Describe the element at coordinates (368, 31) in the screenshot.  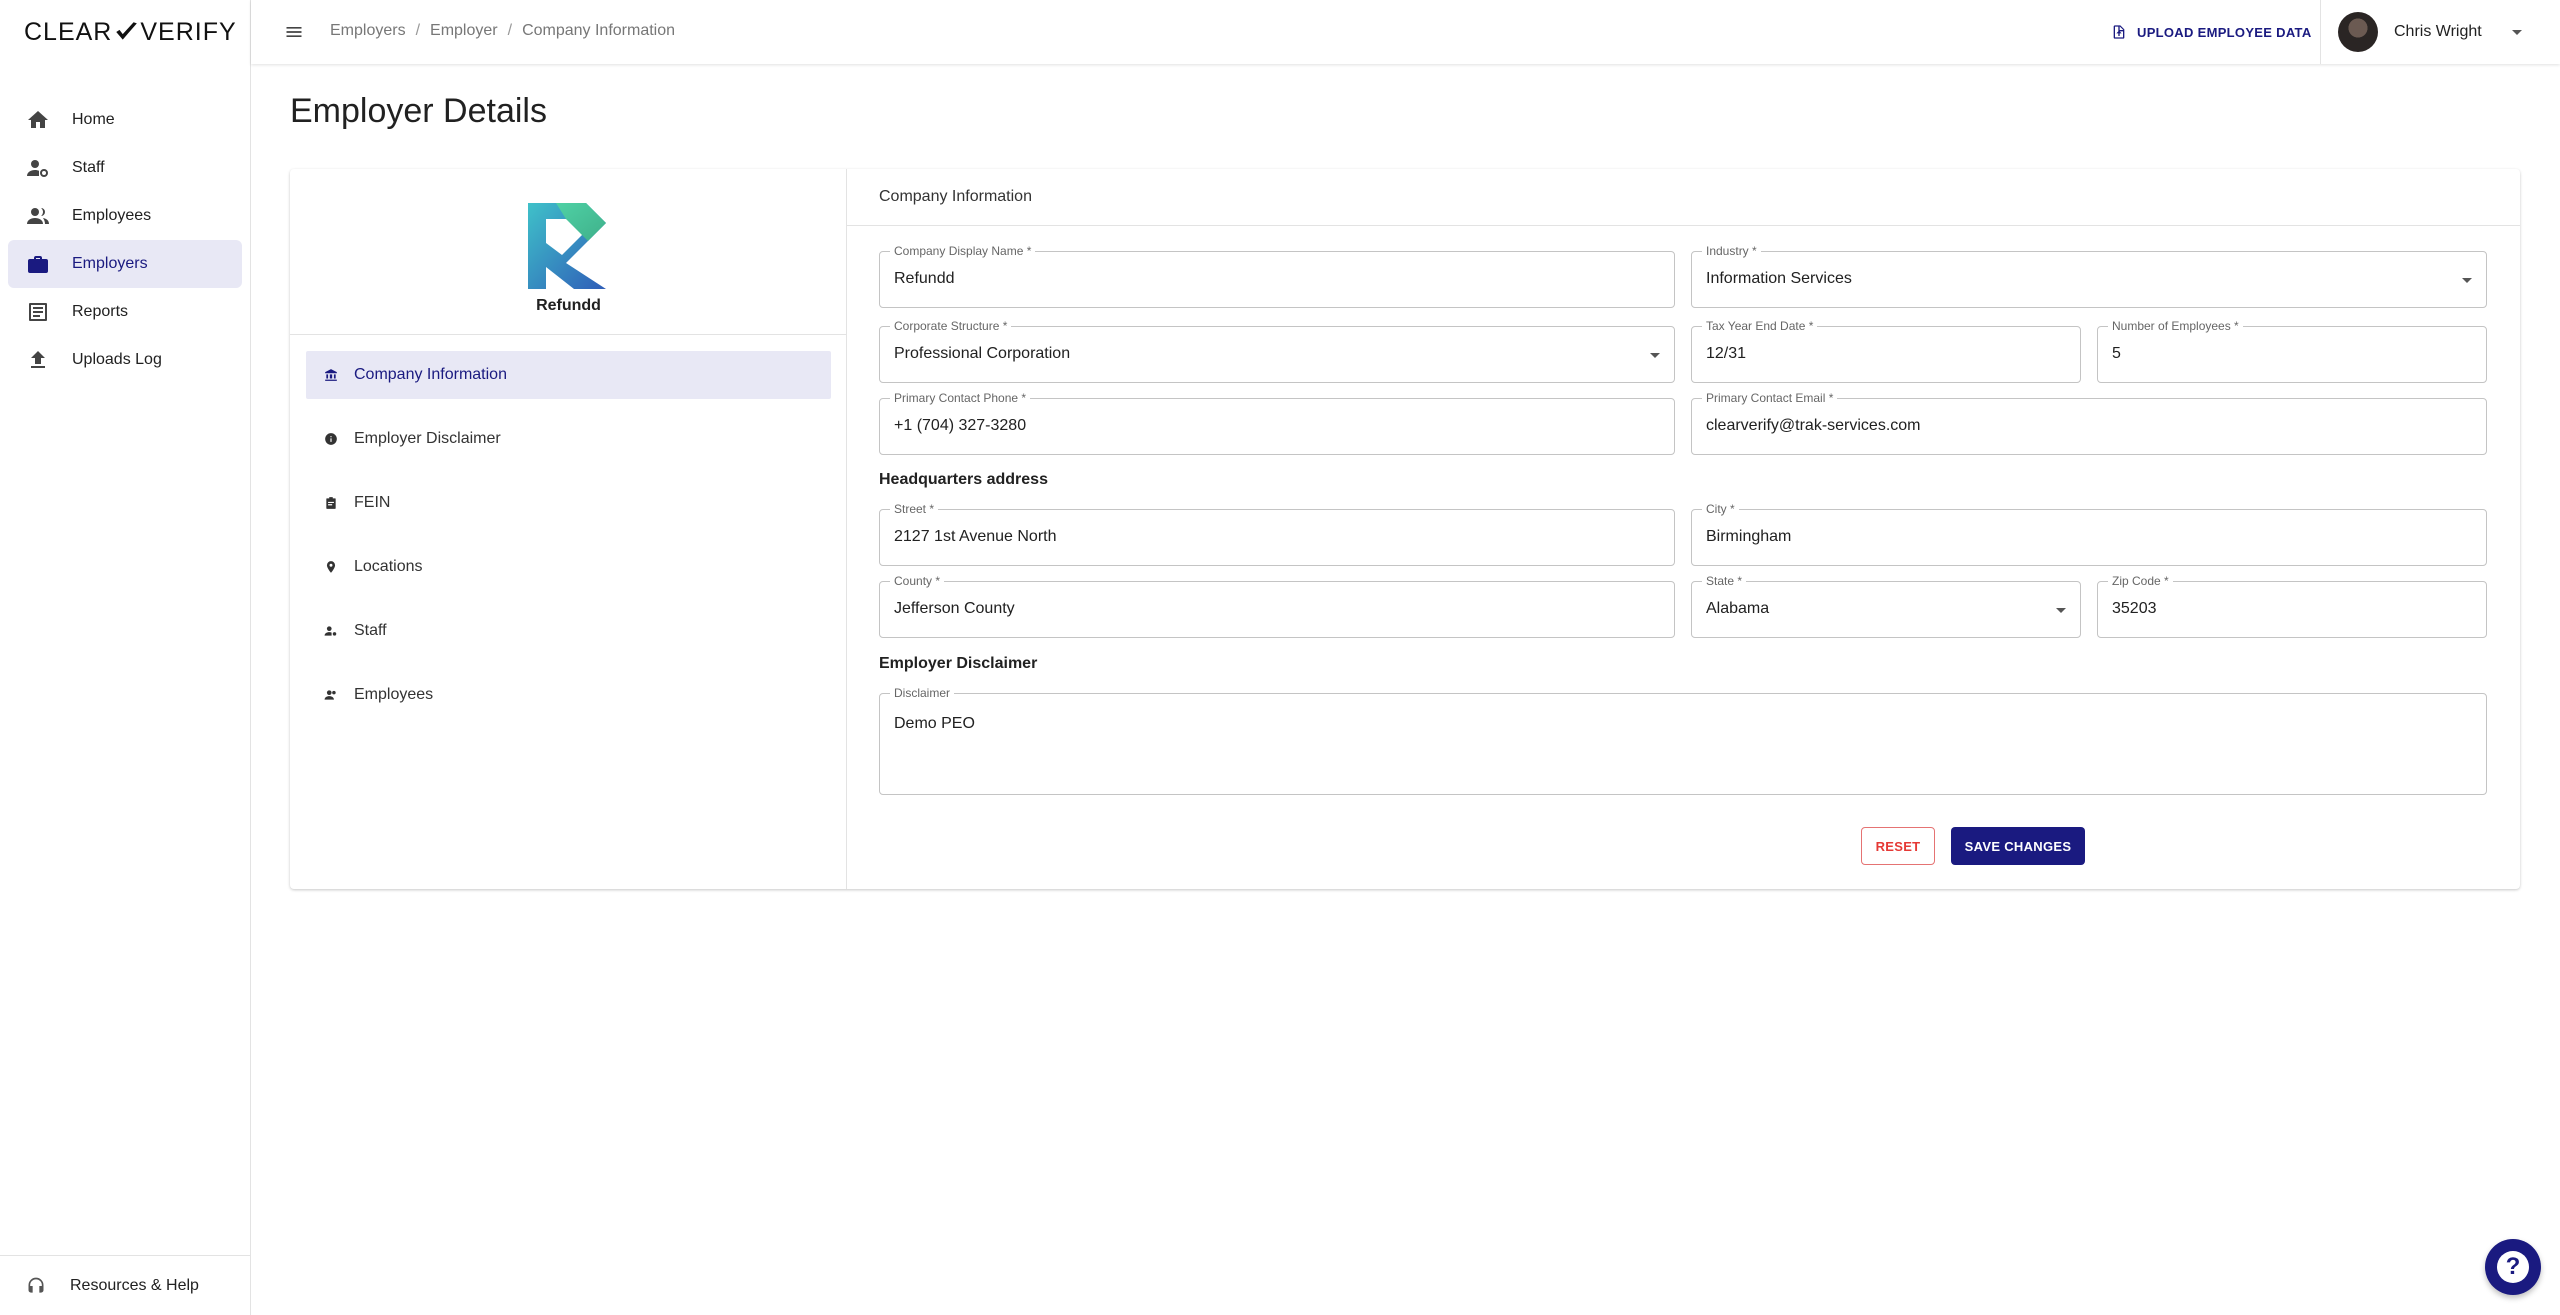
I see `breadcrumb-employers: Employers` at that location.